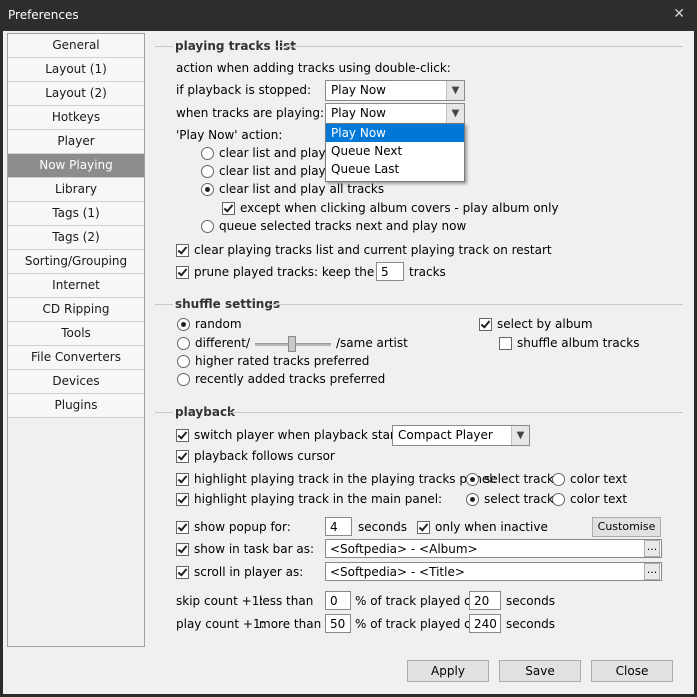 Image resolution: width=697 pixels, height=697 pixels. I want to click on skip-less-label: less than, so click(286, 601).